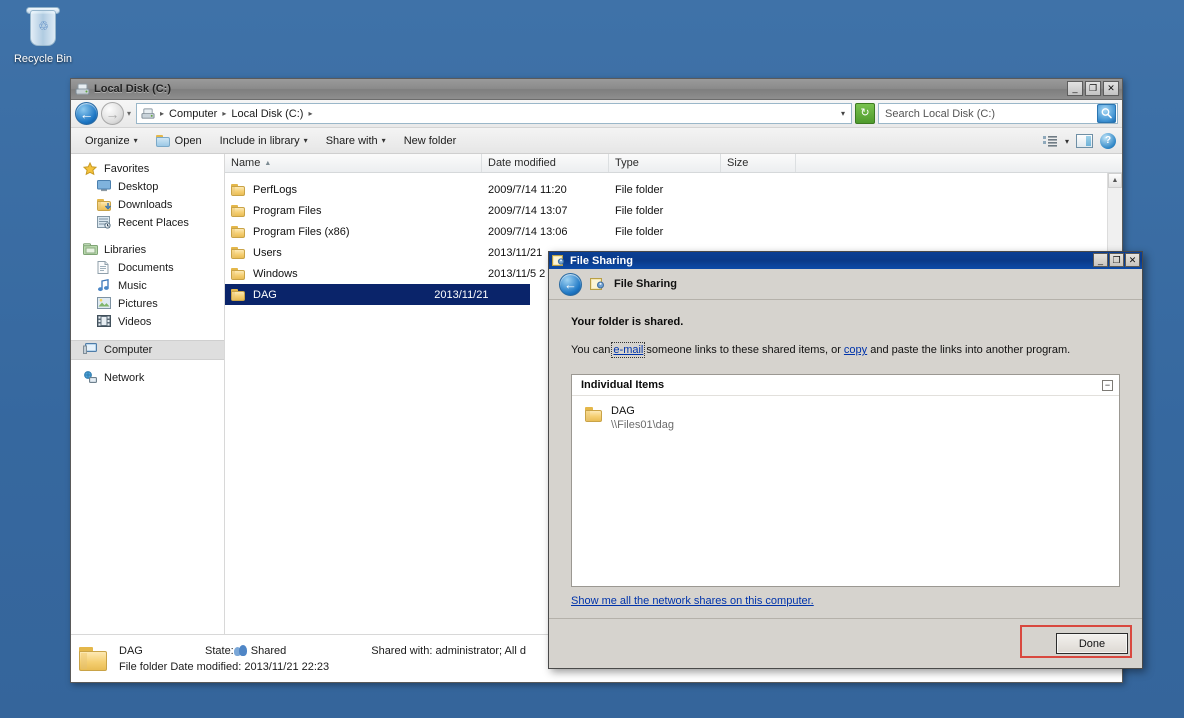 The image size is (1184, 718). I want to click on status-badge: Shared, so click(268, 650).